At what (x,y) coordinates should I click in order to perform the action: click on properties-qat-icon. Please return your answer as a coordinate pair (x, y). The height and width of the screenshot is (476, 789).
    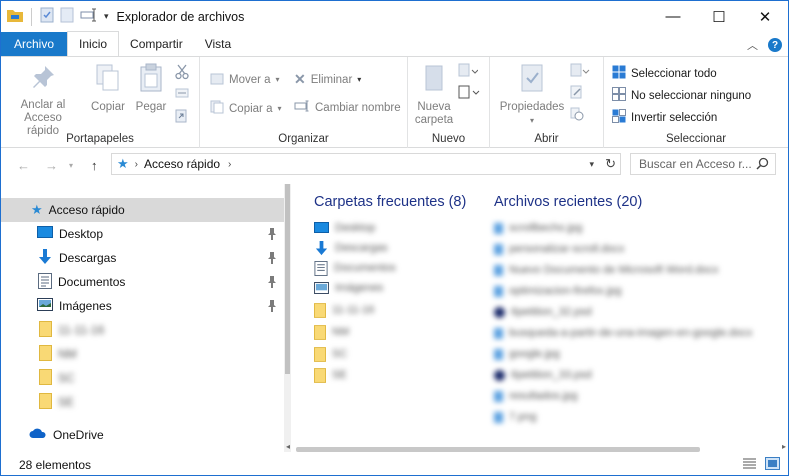
    Looking at the image, I should click on (47, 16).